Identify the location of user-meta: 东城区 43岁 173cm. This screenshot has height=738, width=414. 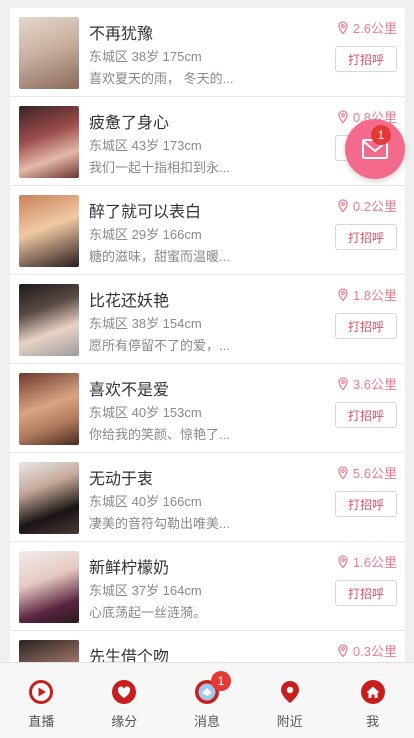
(145, 145).